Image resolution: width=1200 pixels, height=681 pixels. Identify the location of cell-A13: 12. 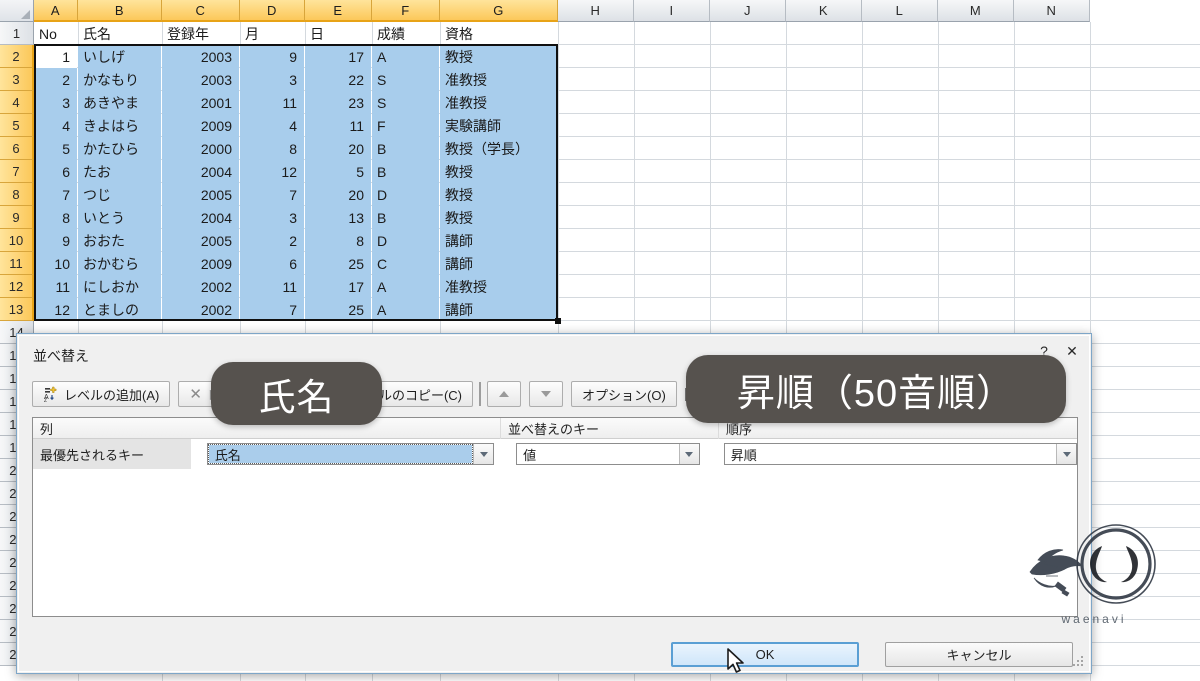
(55, 309).